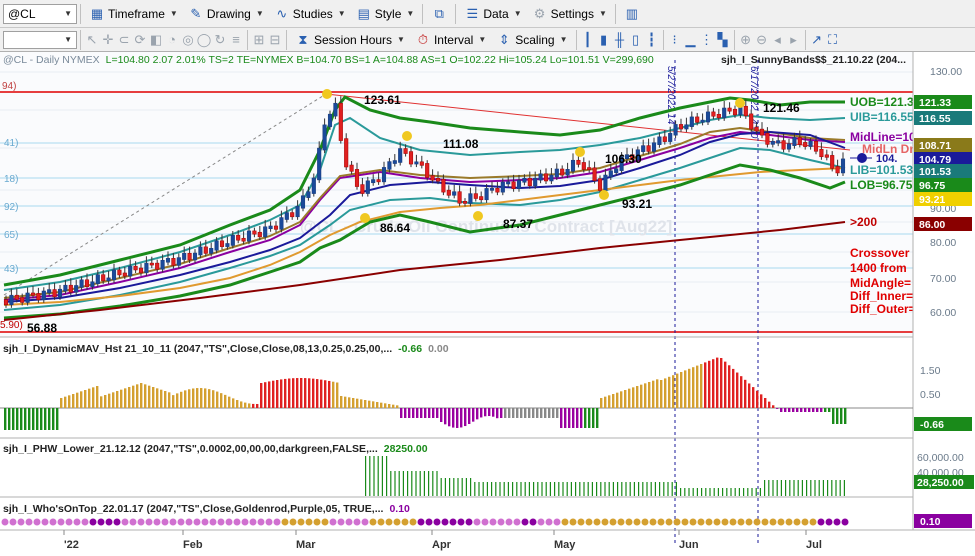  What do you see at coordinates (40, 13) in the screenshot?
I see `symbol-combobox: @CL ▼` at bounding box center [40, 13].